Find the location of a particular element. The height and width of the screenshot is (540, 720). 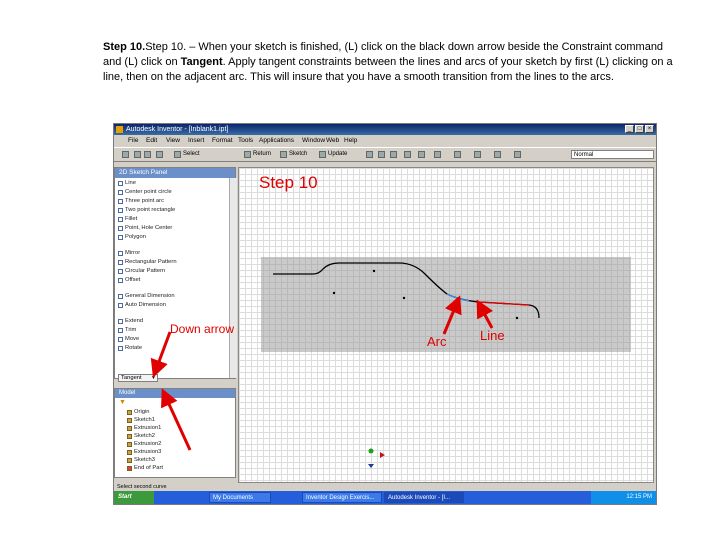

line-pointer is located at coordinates (485, 314).